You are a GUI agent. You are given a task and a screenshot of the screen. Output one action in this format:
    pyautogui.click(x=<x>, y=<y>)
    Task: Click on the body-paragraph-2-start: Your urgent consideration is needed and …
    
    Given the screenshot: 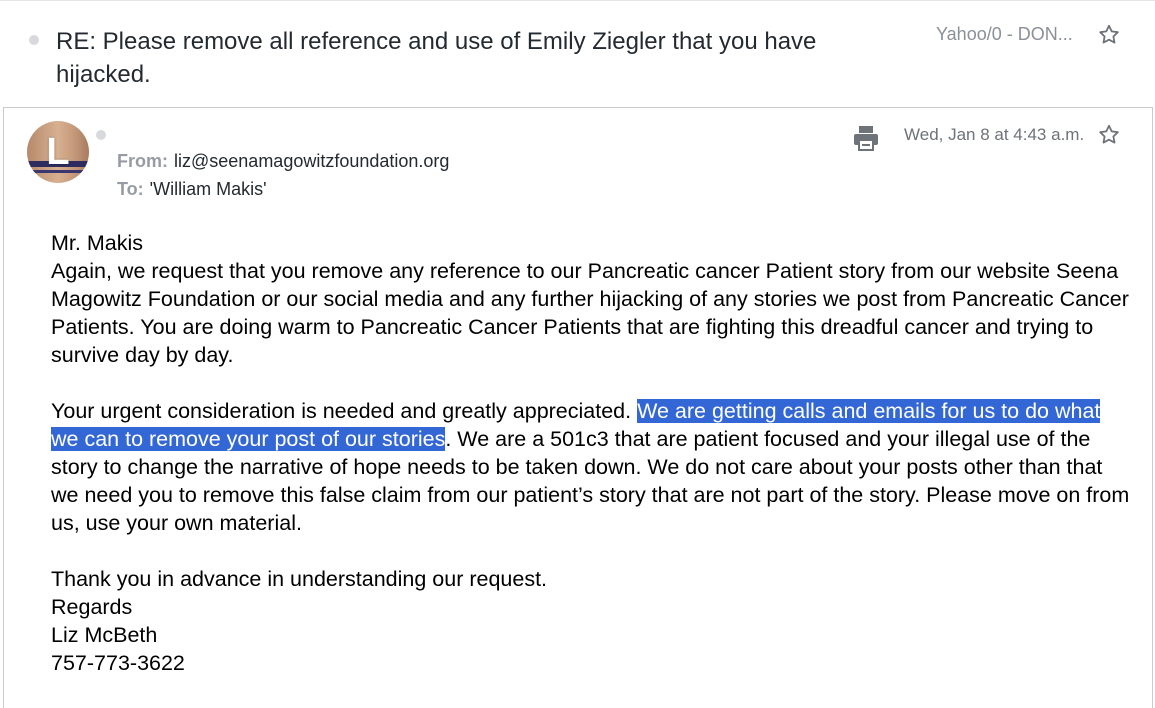 What is the action you would take?
    pyautogui.click(x=344, y=411)
    